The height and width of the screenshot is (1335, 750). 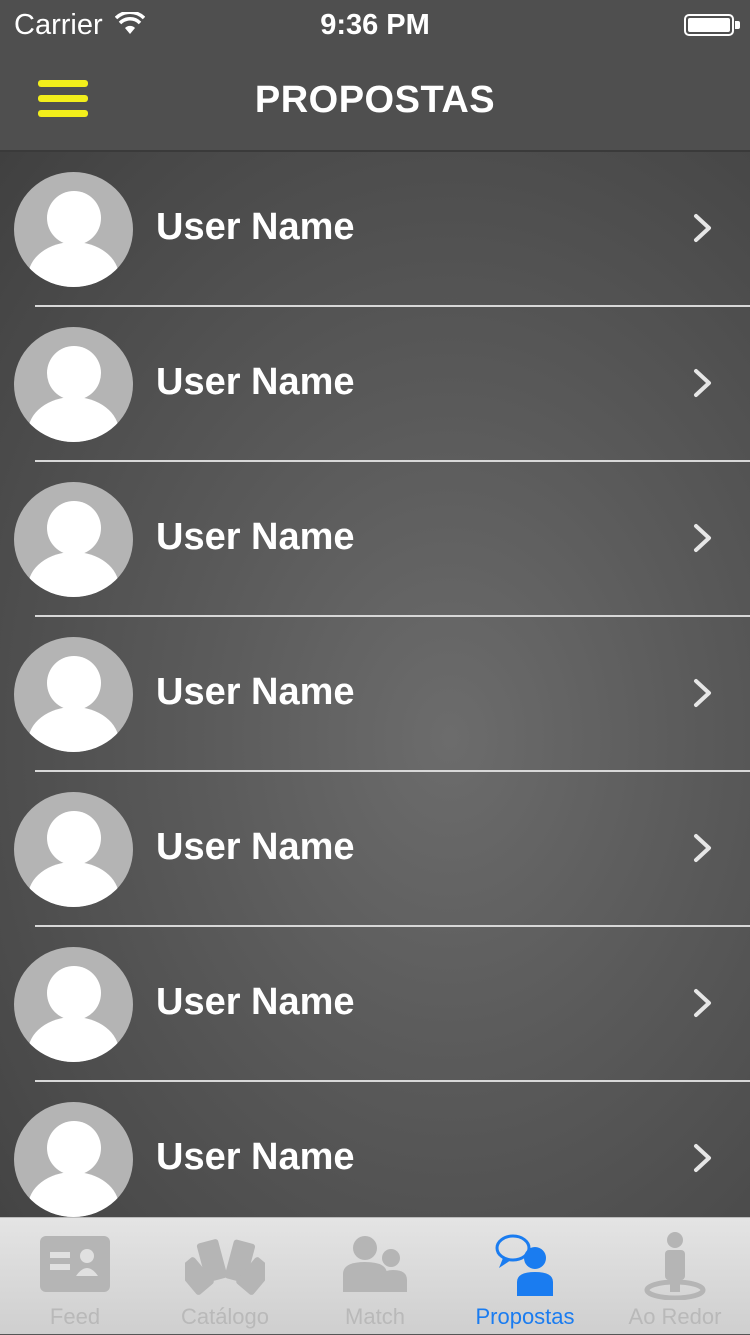 I want to click on battery-icon, so click(x=709, y=25).